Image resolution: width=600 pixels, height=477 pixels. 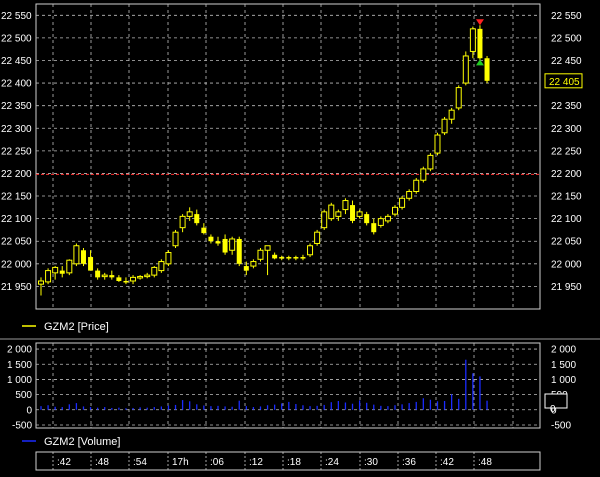 What do you see at coordinates (566, 197) in the screenshot?
I see `price-tick-label: 22 150` at bounding box center [566, 197].